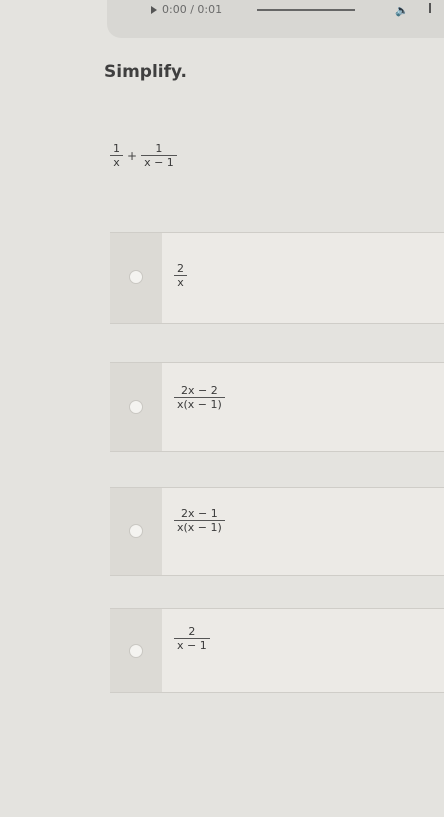 The width and height of the screenshot is (444, 817). I want to click on radio-button-b, so click(136, 407).